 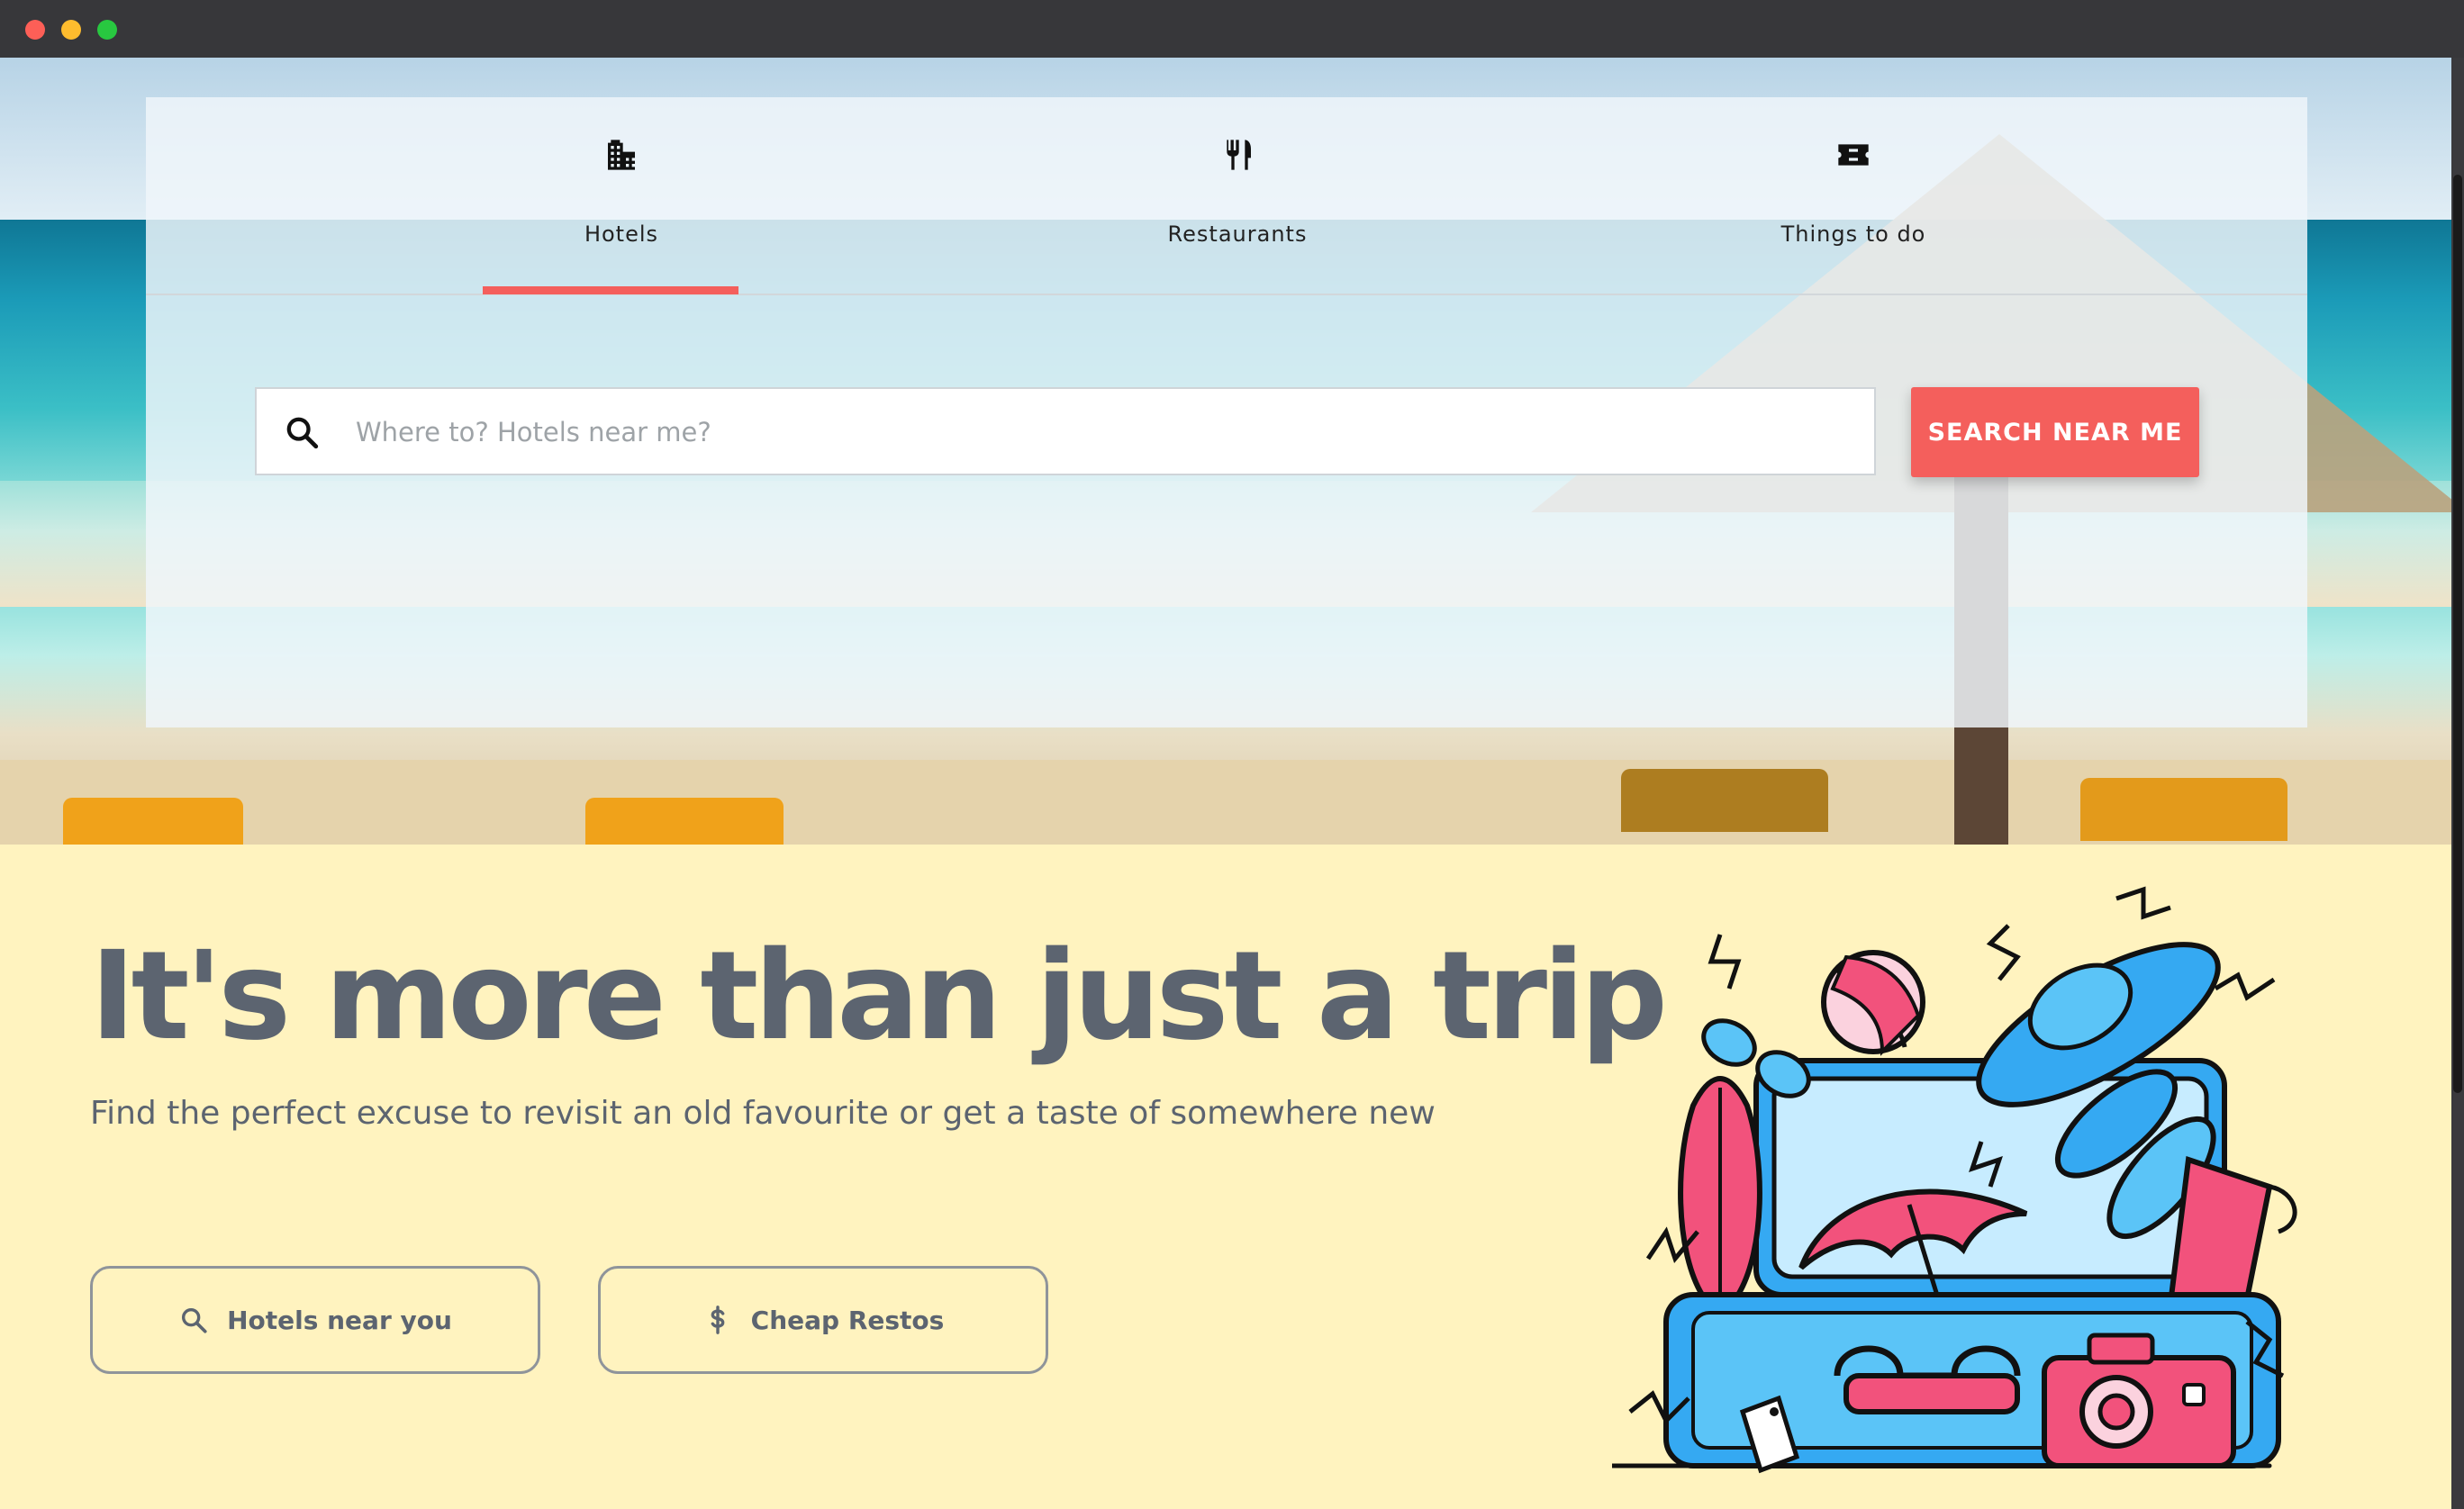 I want to click on tab-label: Hotels, so click(x=621, y=234).